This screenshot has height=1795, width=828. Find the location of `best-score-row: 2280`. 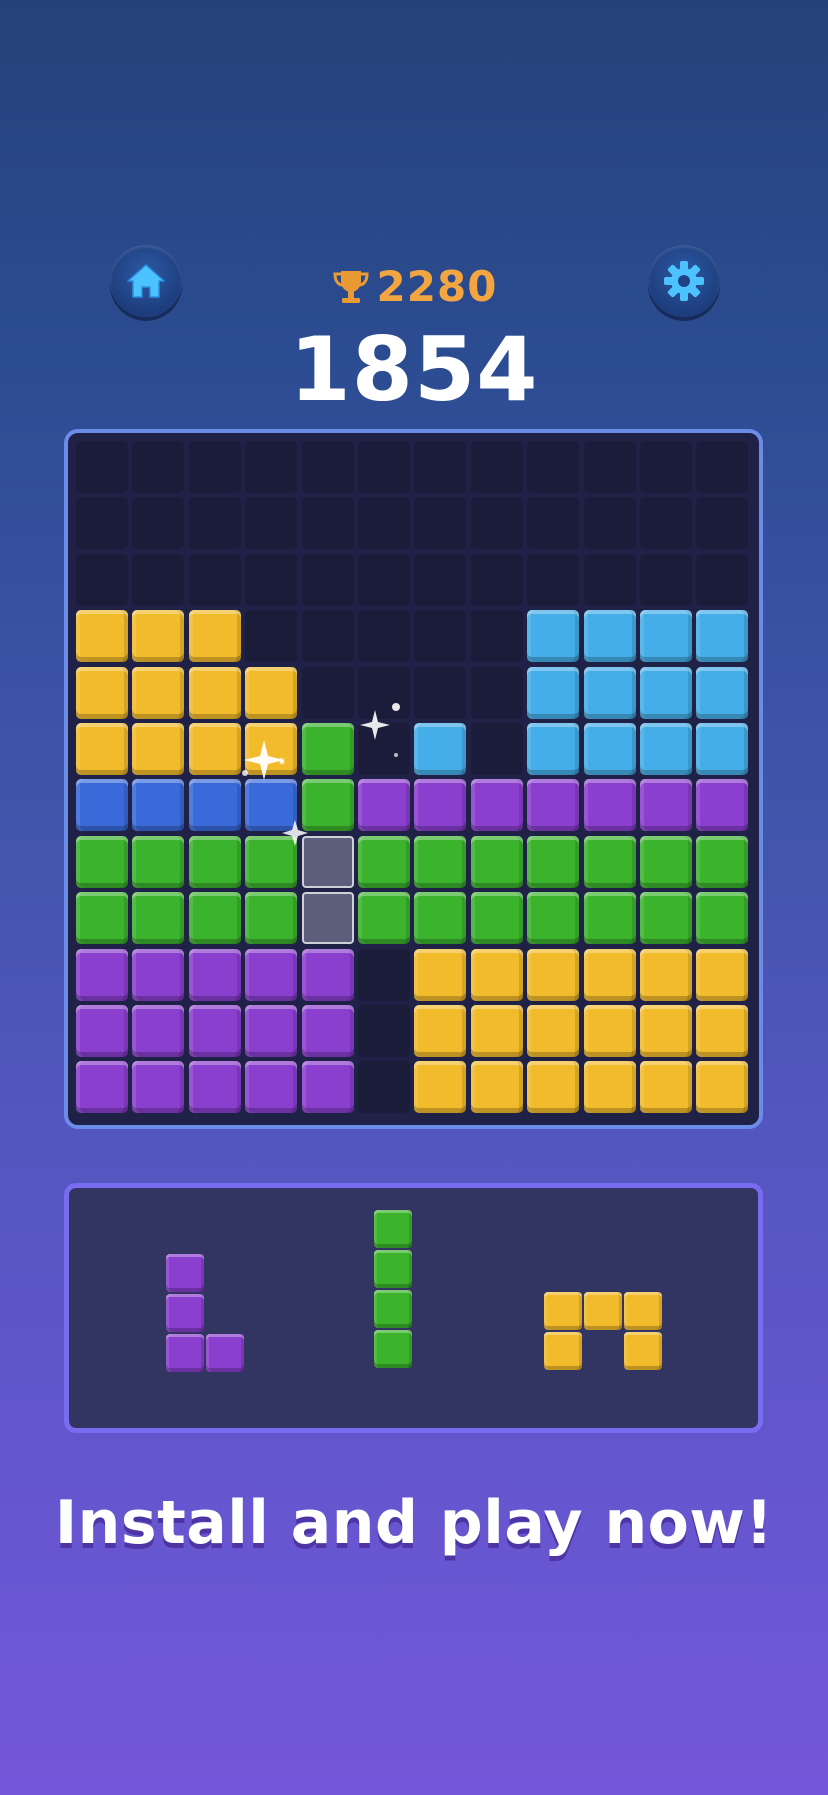

best-score-row: 2280 is located at coordinates (414, 286).